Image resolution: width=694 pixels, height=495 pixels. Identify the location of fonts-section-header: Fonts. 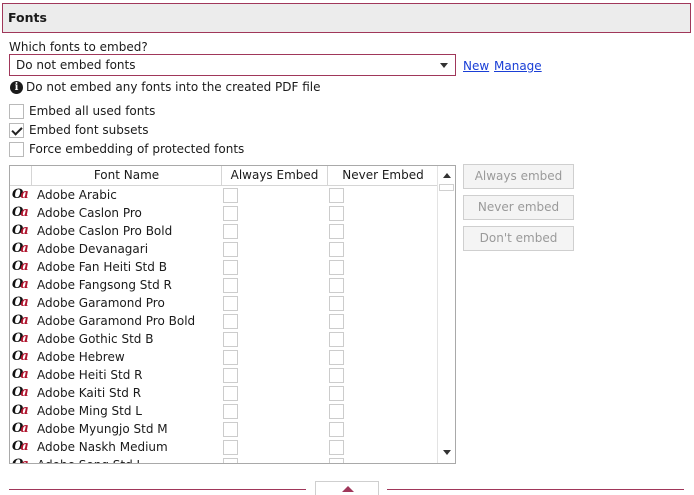
(346, 18).